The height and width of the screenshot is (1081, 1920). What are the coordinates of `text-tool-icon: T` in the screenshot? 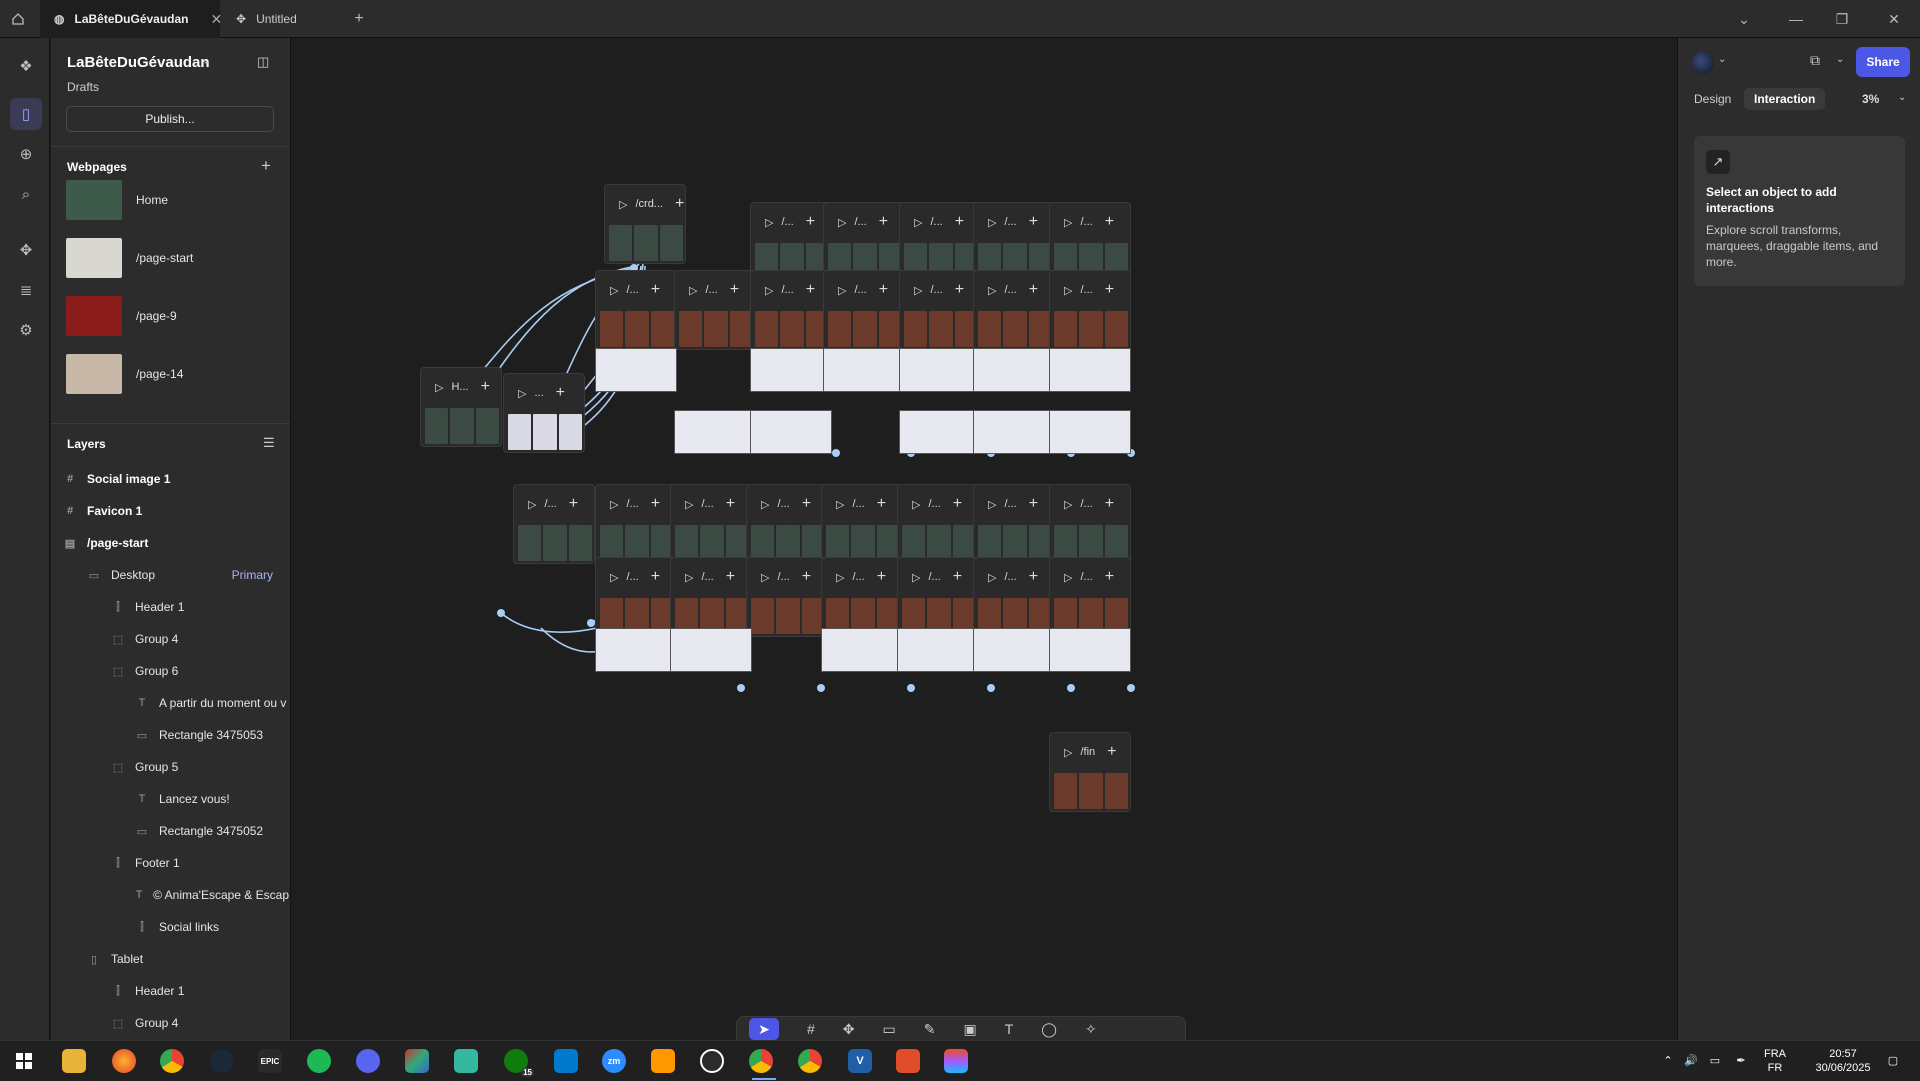 It's located at (1009, 1029).